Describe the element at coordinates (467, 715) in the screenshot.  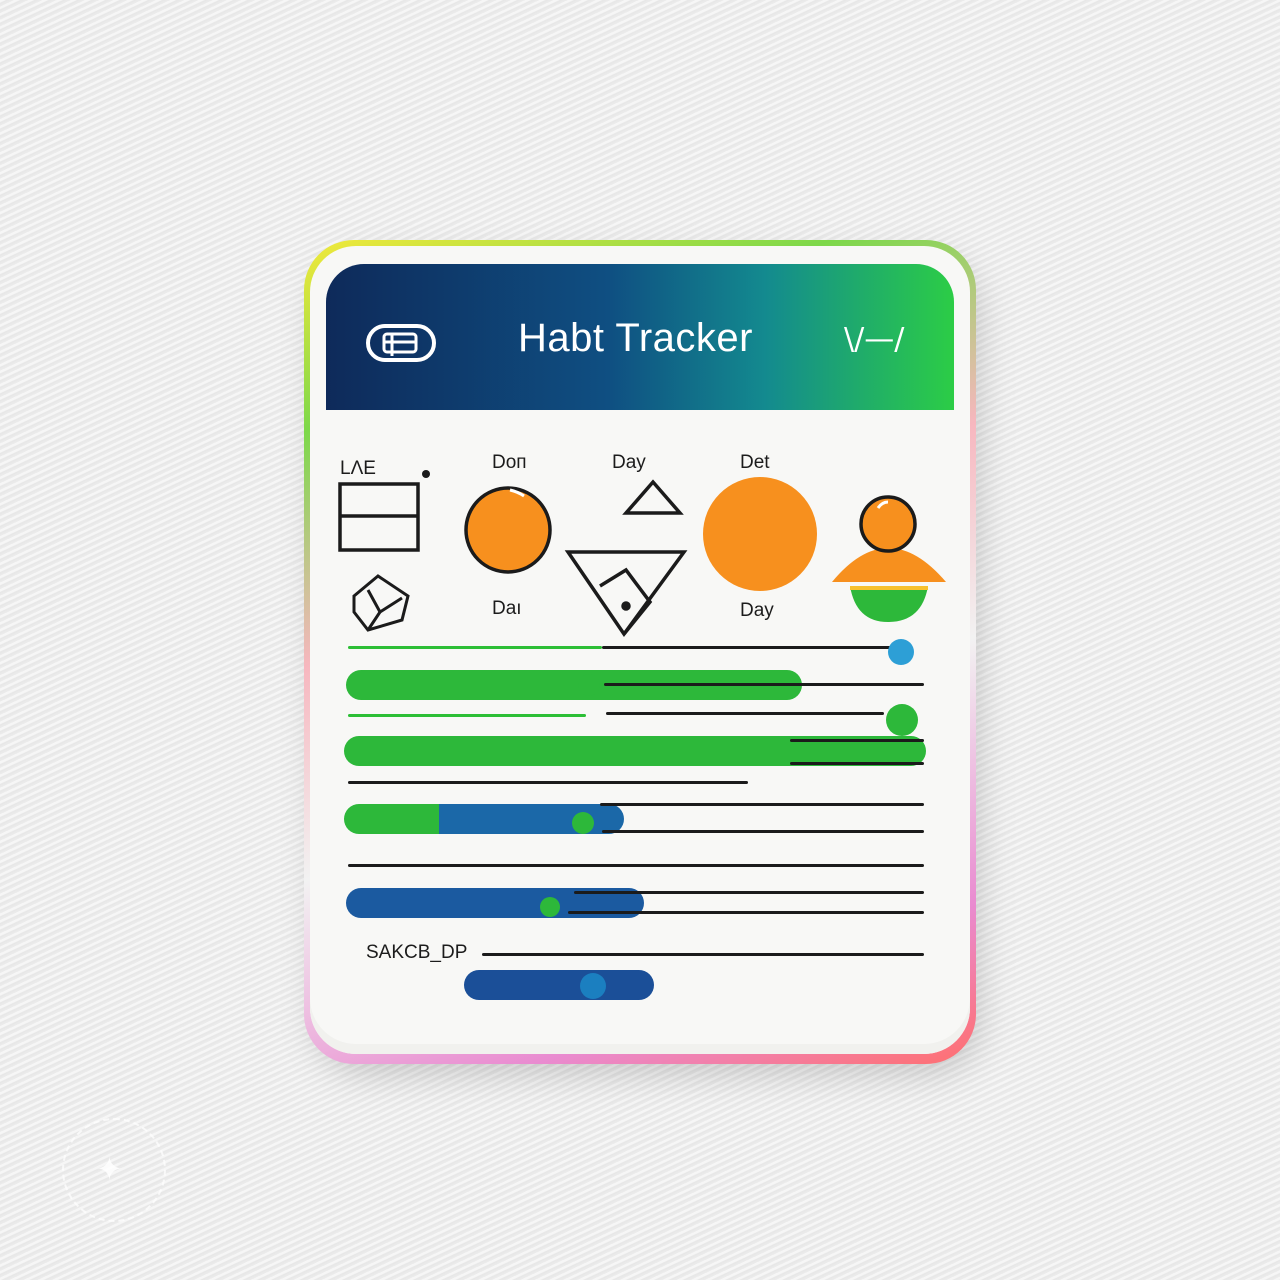
I see `habit-row-1-progress-line` at that location.